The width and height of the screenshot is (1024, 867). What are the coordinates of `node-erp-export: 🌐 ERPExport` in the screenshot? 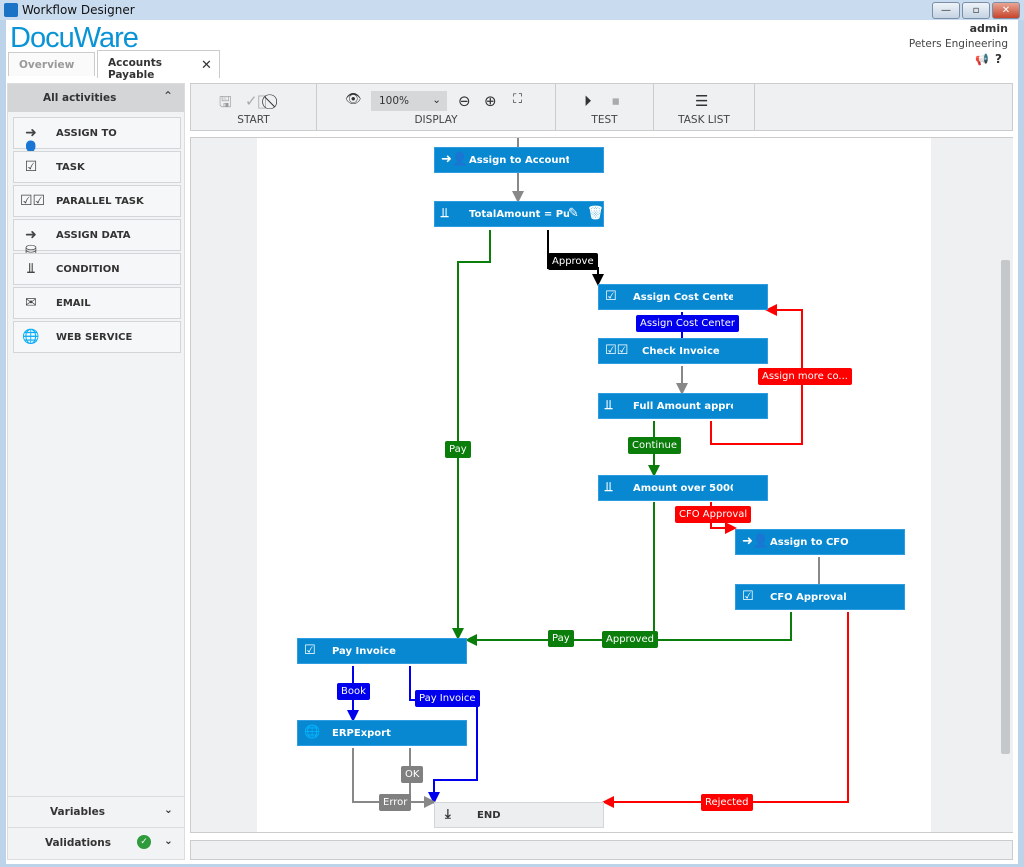 It's located at (382, 733).